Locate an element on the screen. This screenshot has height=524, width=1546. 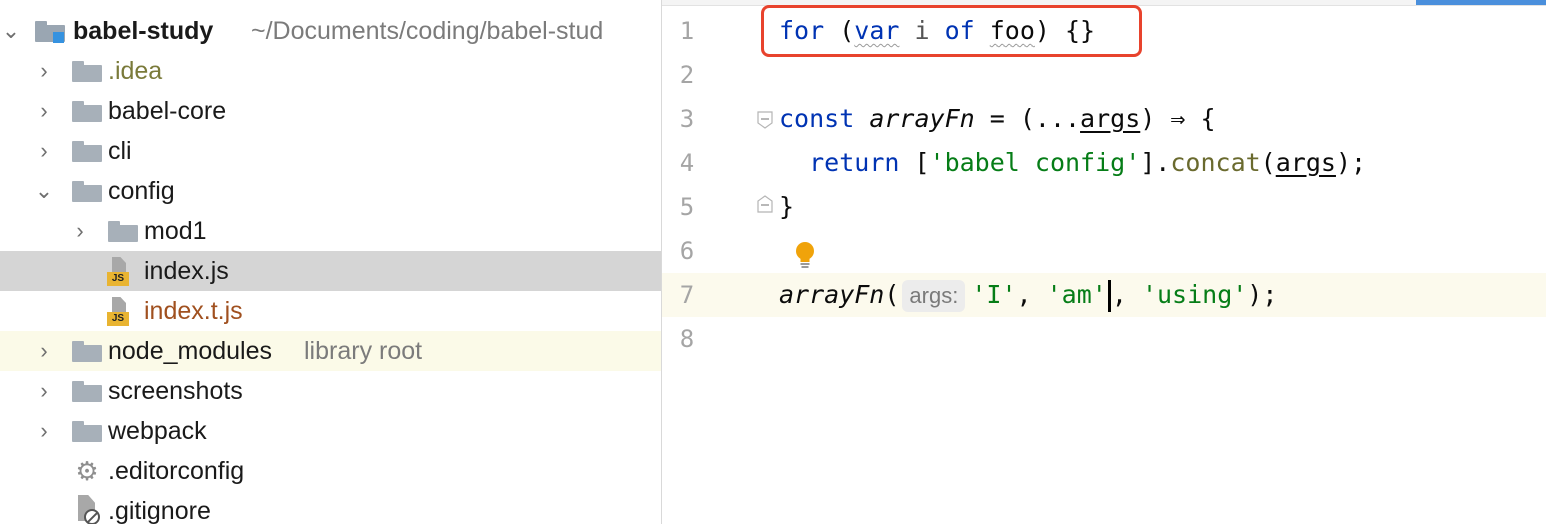
library-root-label: library root is located at coordinates (363, 351).